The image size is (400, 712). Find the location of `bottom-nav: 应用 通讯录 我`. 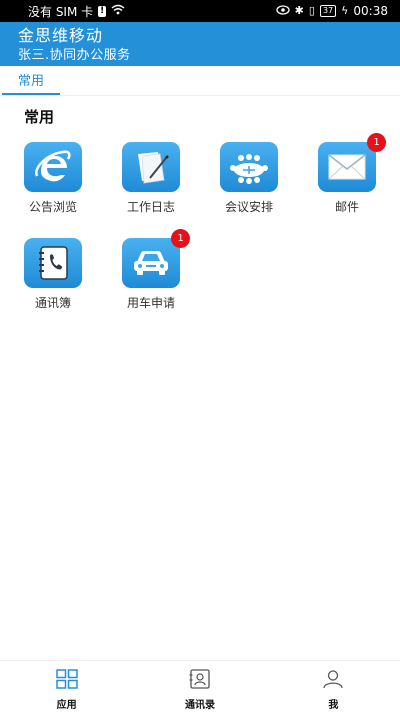

bottom-nav: 应用 通讯录 我 is located at coordinates (200, 686).